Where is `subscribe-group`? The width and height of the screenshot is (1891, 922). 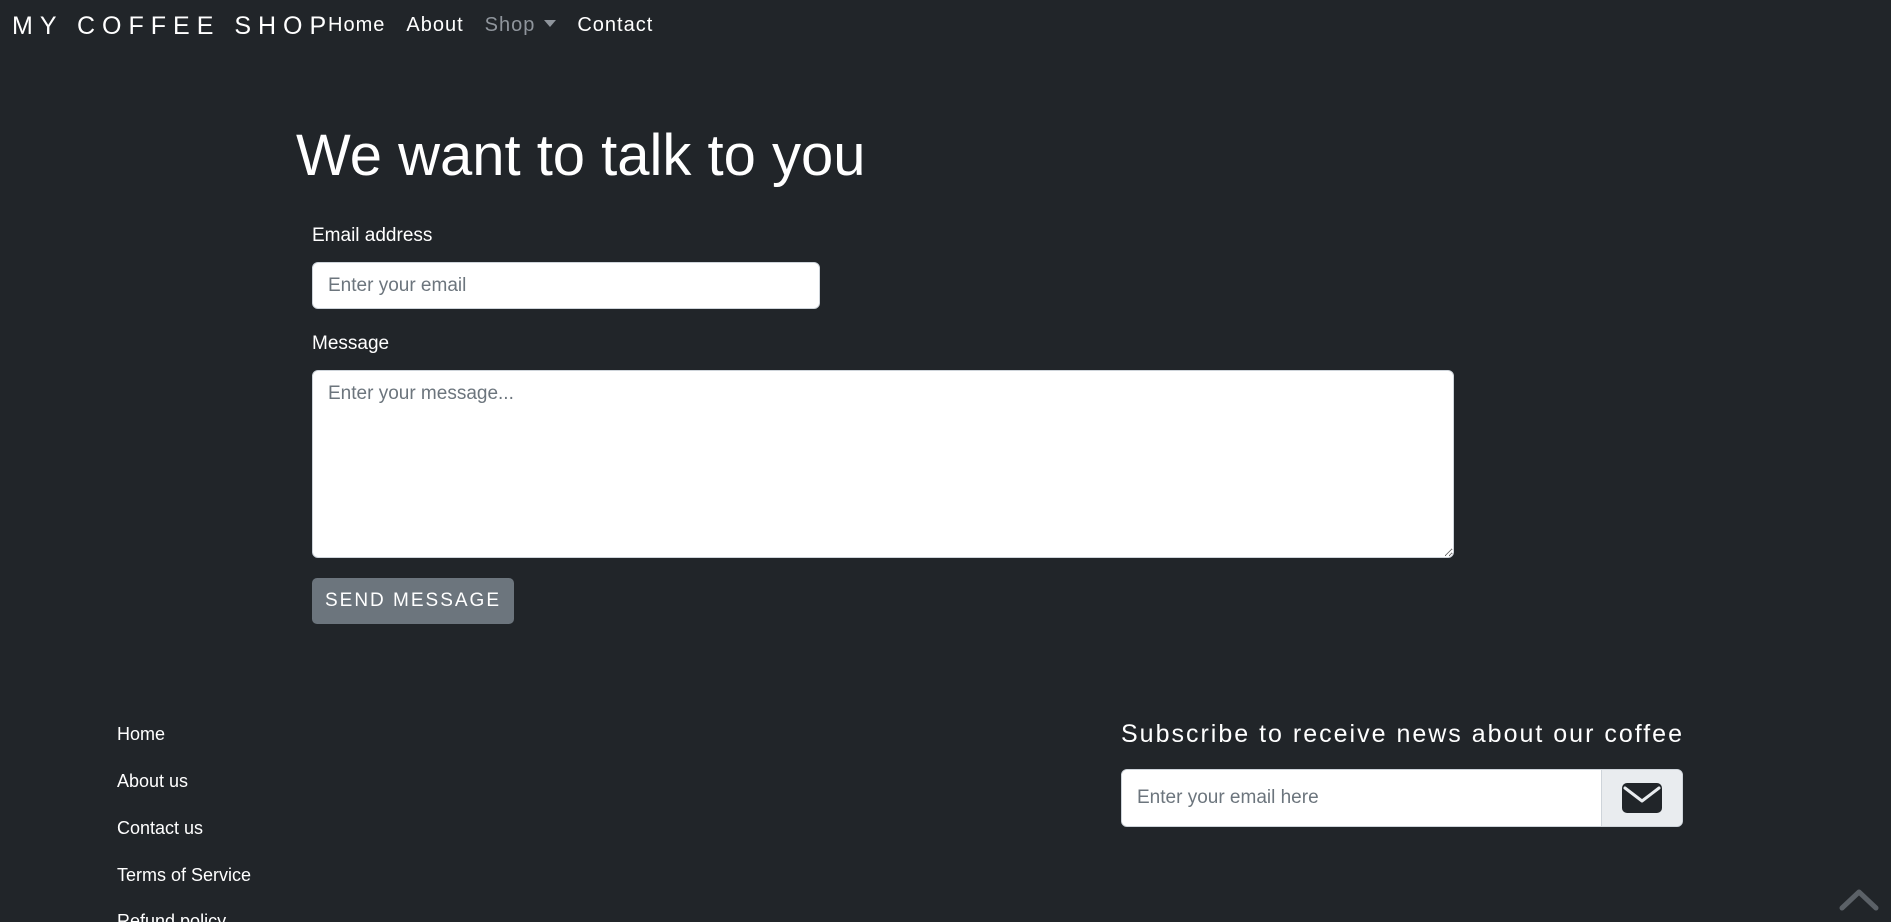 subscribe-group is located at coordinates (1402, 798).